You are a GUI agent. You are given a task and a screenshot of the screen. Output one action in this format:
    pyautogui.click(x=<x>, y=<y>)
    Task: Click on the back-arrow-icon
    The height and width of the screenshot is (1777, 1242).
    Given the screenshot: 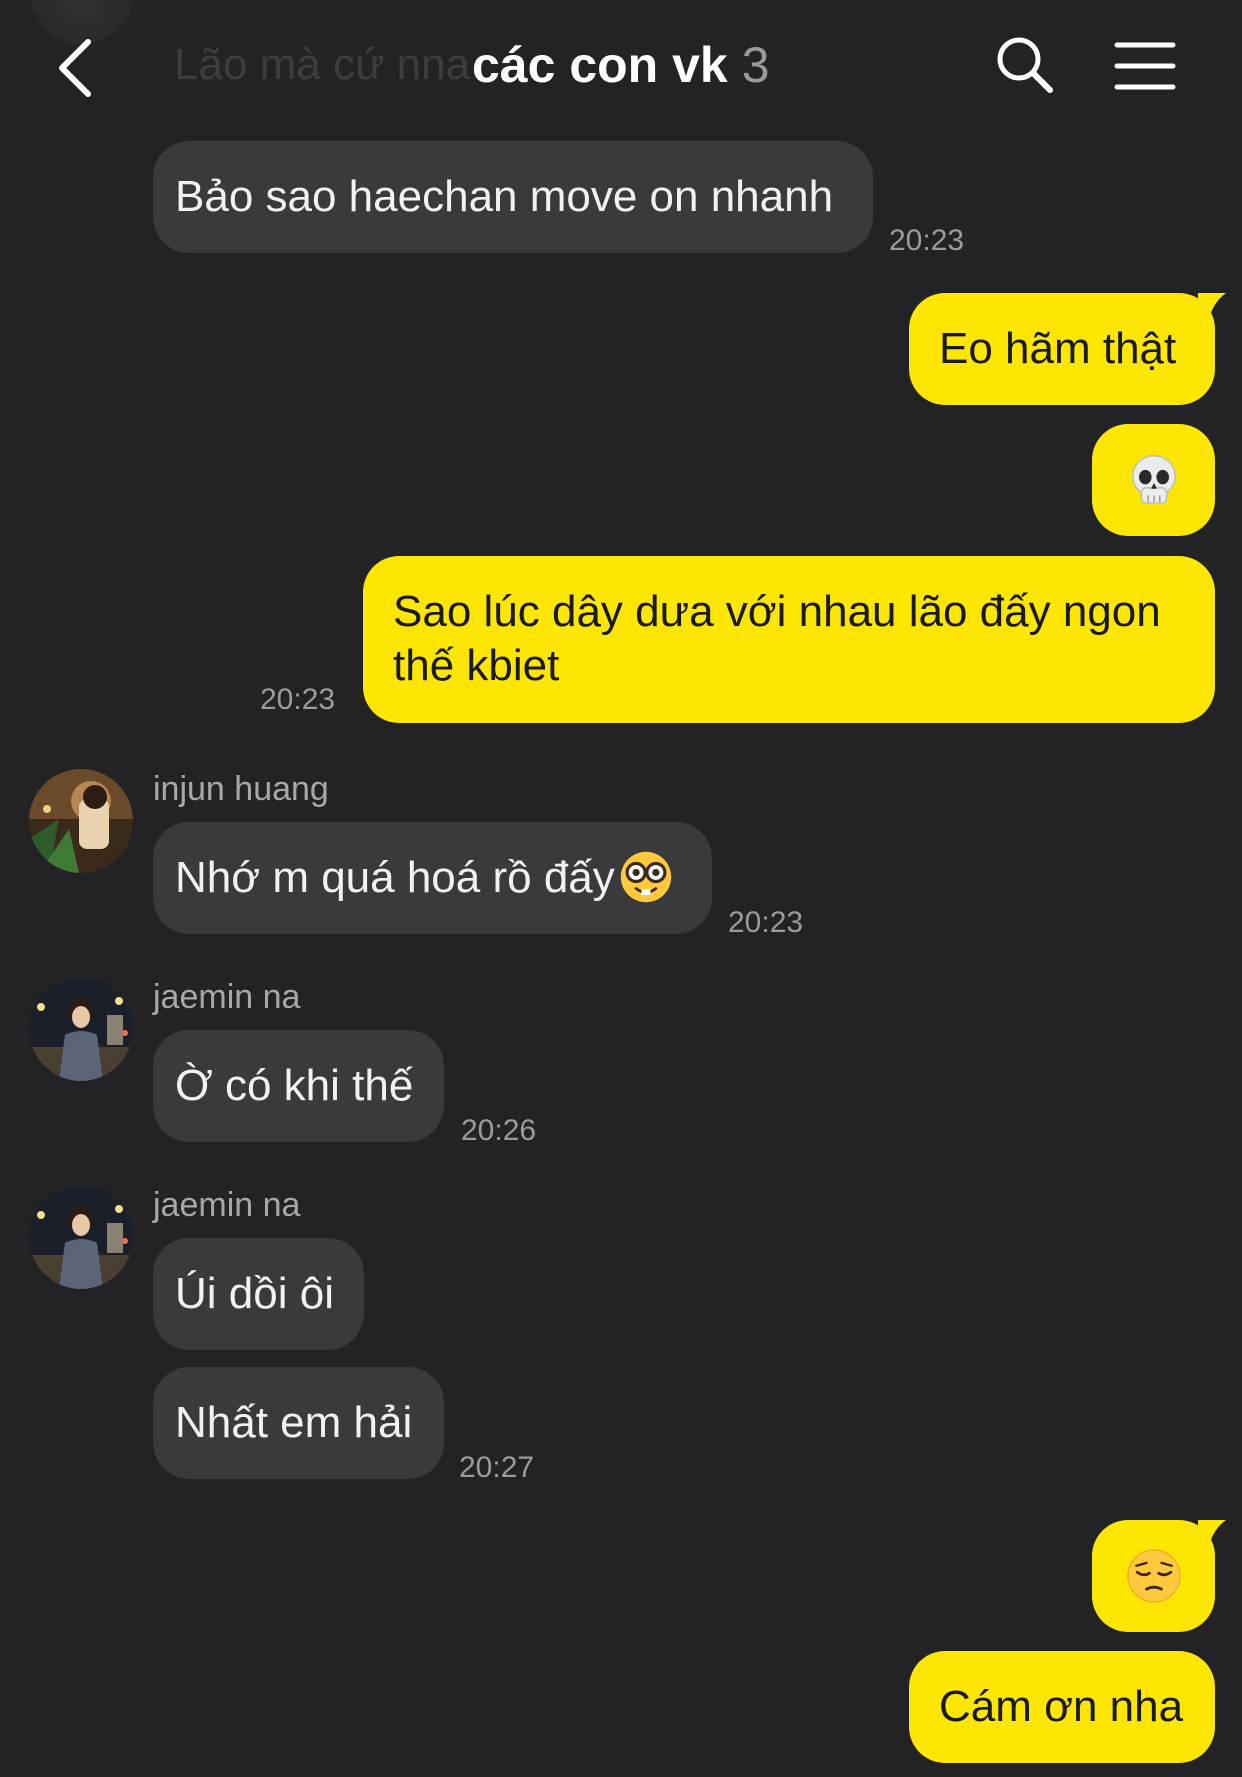 What is the action you would take?
    pyautogui.click(x=76, y=68)
    